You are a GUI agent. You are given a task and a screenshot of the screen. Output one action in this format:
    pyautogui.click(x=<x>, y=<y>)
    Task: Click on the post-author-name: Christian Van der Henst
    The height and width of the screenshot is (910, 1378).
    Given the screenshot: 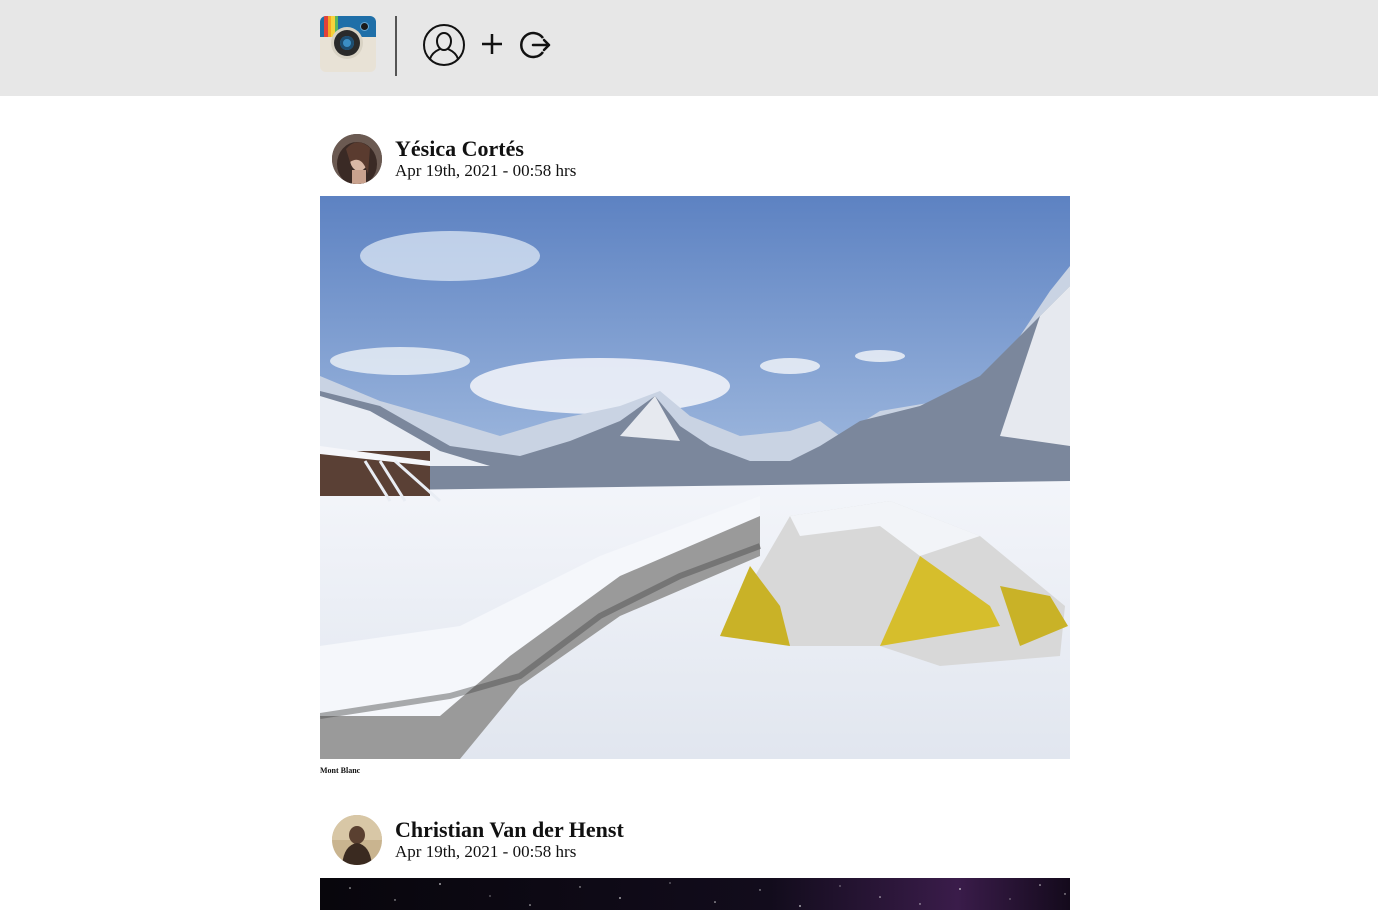 What is the action you would take?
    pyautogui.click(x=509, y=830)
    